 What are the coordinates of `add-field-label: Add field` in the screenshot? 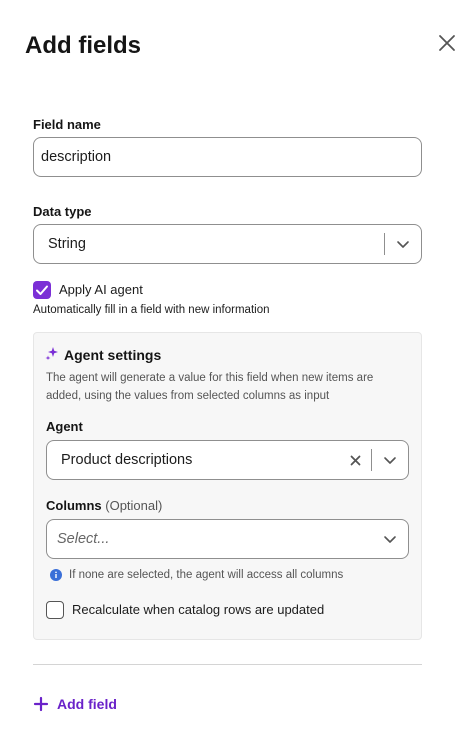 It's located at (87, 704).